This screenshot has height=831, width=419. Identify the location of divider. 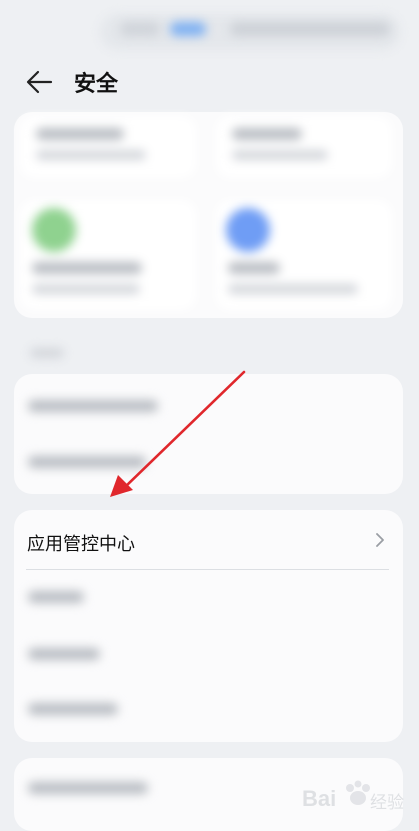
(207, 569).